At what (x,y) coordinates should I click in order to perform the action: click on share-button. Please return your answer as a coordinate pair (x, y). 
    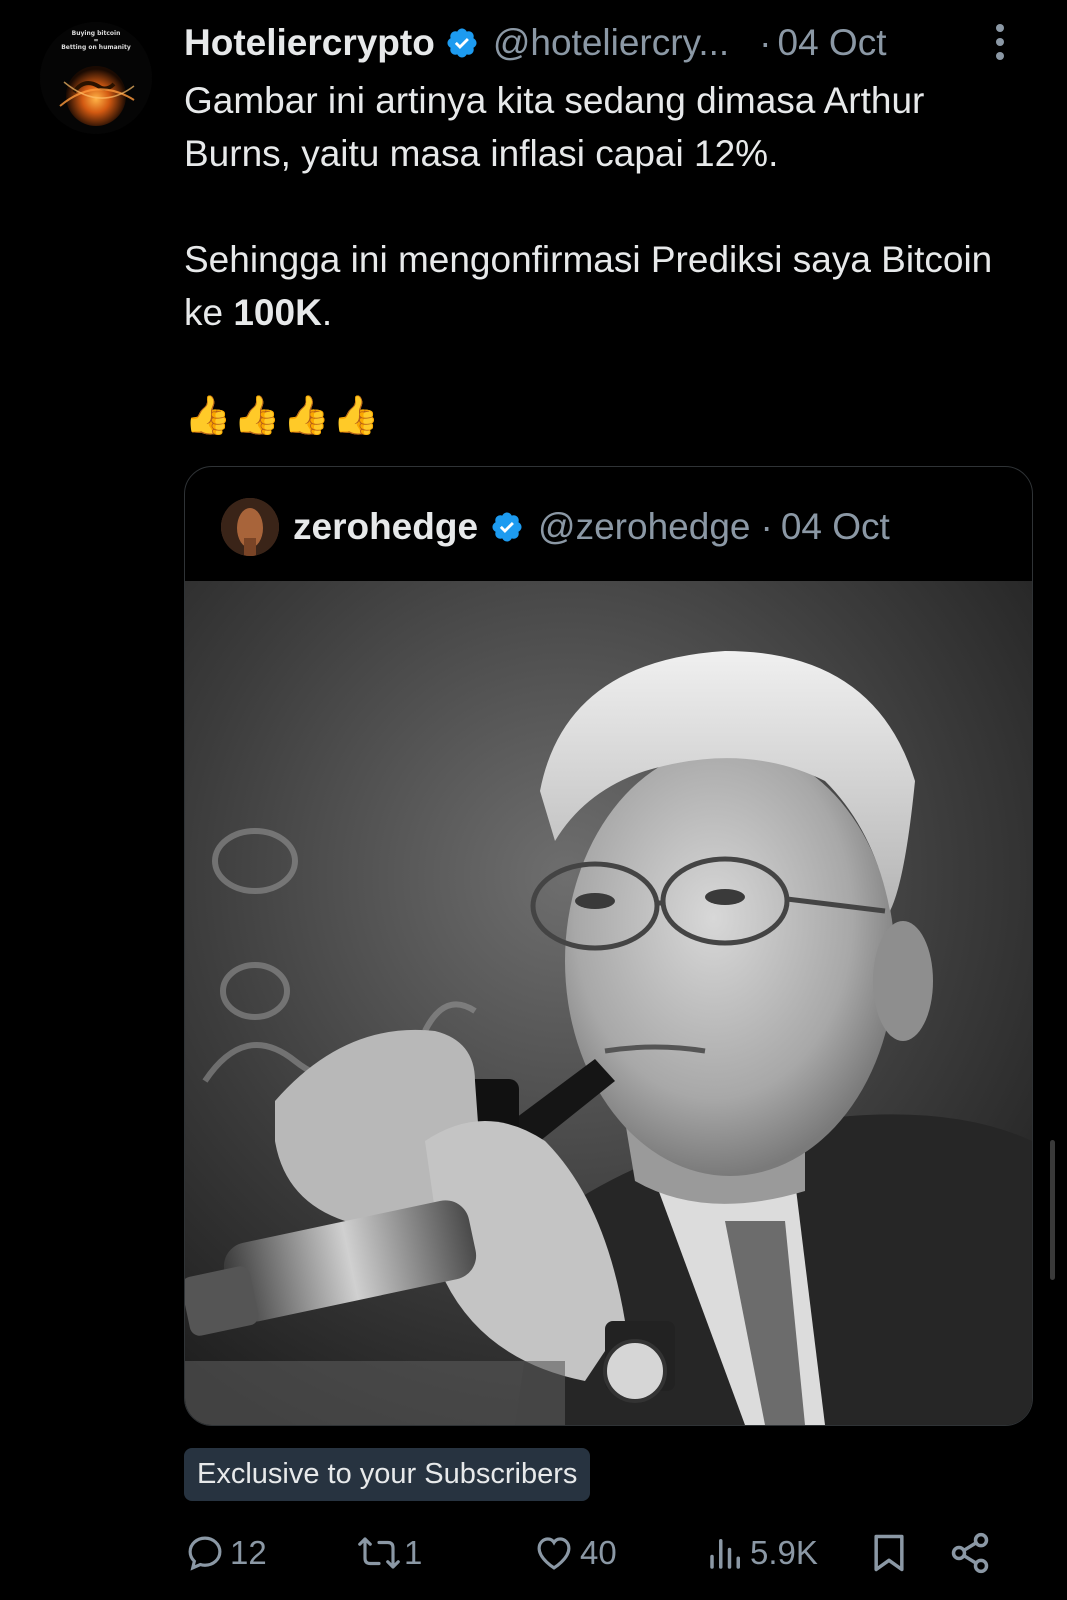
    Looking at the image, I should click on (970, 1553).